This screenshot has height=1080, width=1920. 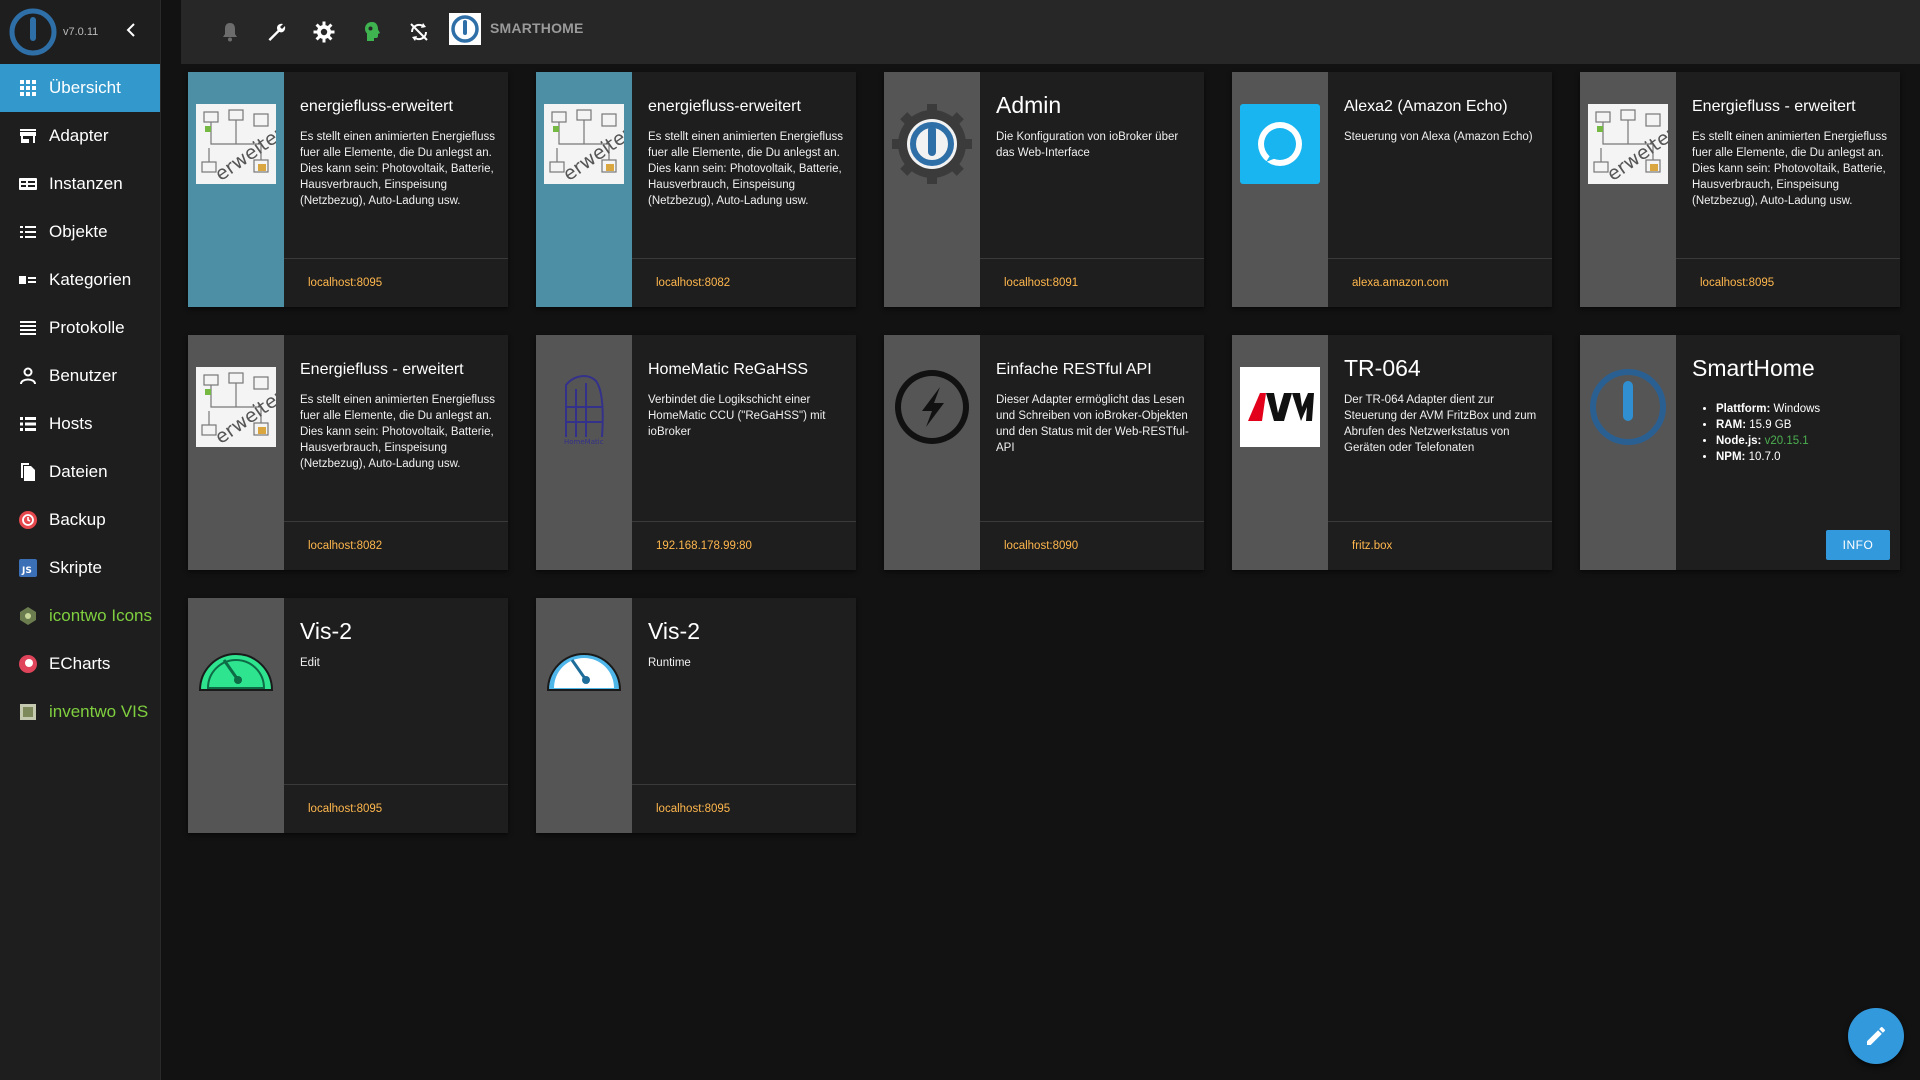 What do you see at coordinates (1739, 441) in the screenshot?
I see `info-label: Node.js:` at bounding box center [1739, 441].